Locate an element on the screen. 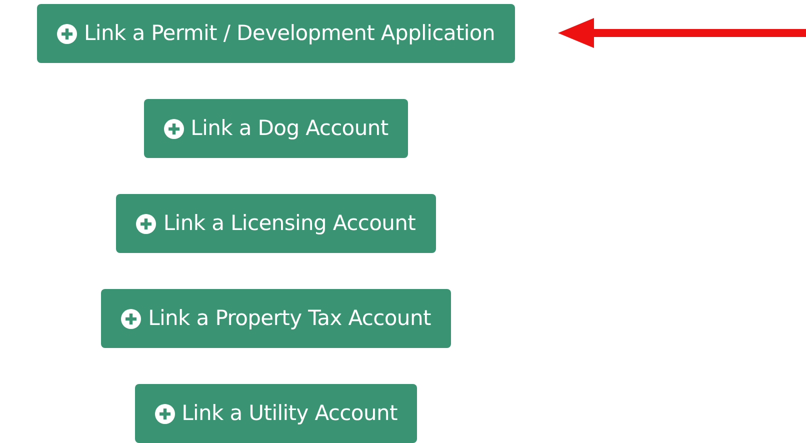 This screenshot has width=806, height=443. link-button: Link a Licensing Account is located at coordinates (276, 223).